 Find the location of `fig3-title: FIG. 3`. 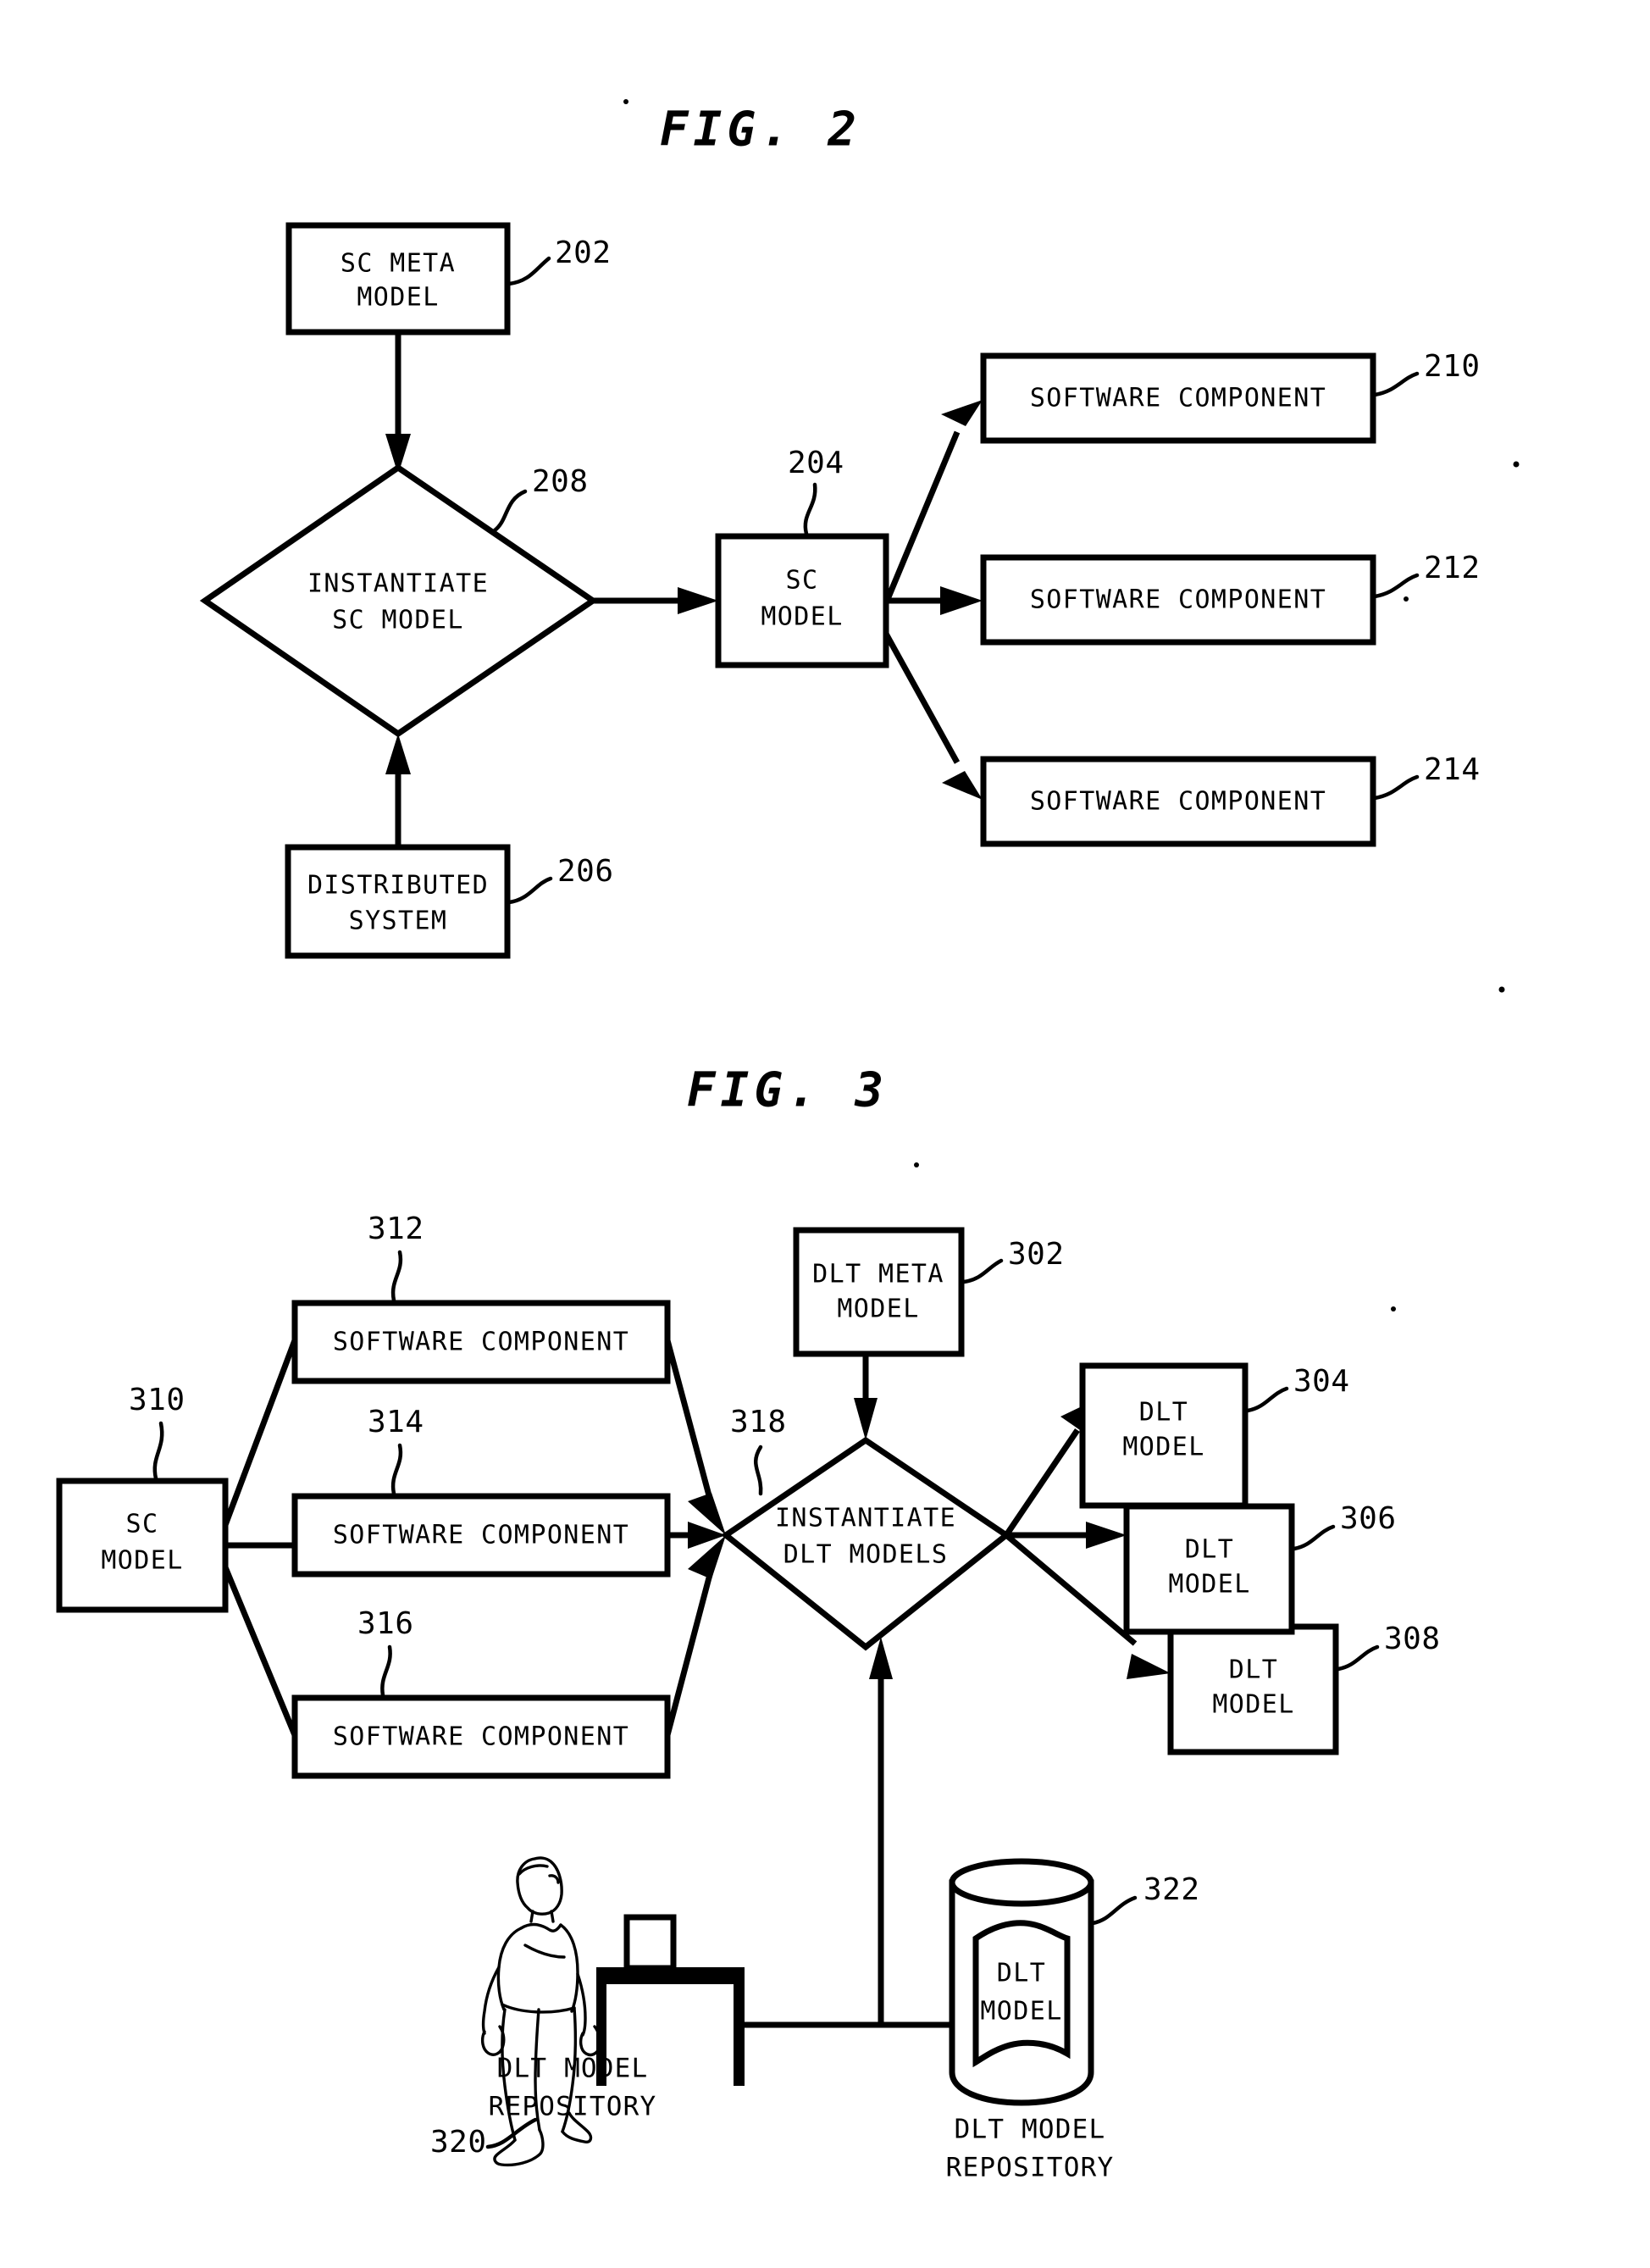

fig3-title: FIG. 3 is located at coordinates (788, 1090).